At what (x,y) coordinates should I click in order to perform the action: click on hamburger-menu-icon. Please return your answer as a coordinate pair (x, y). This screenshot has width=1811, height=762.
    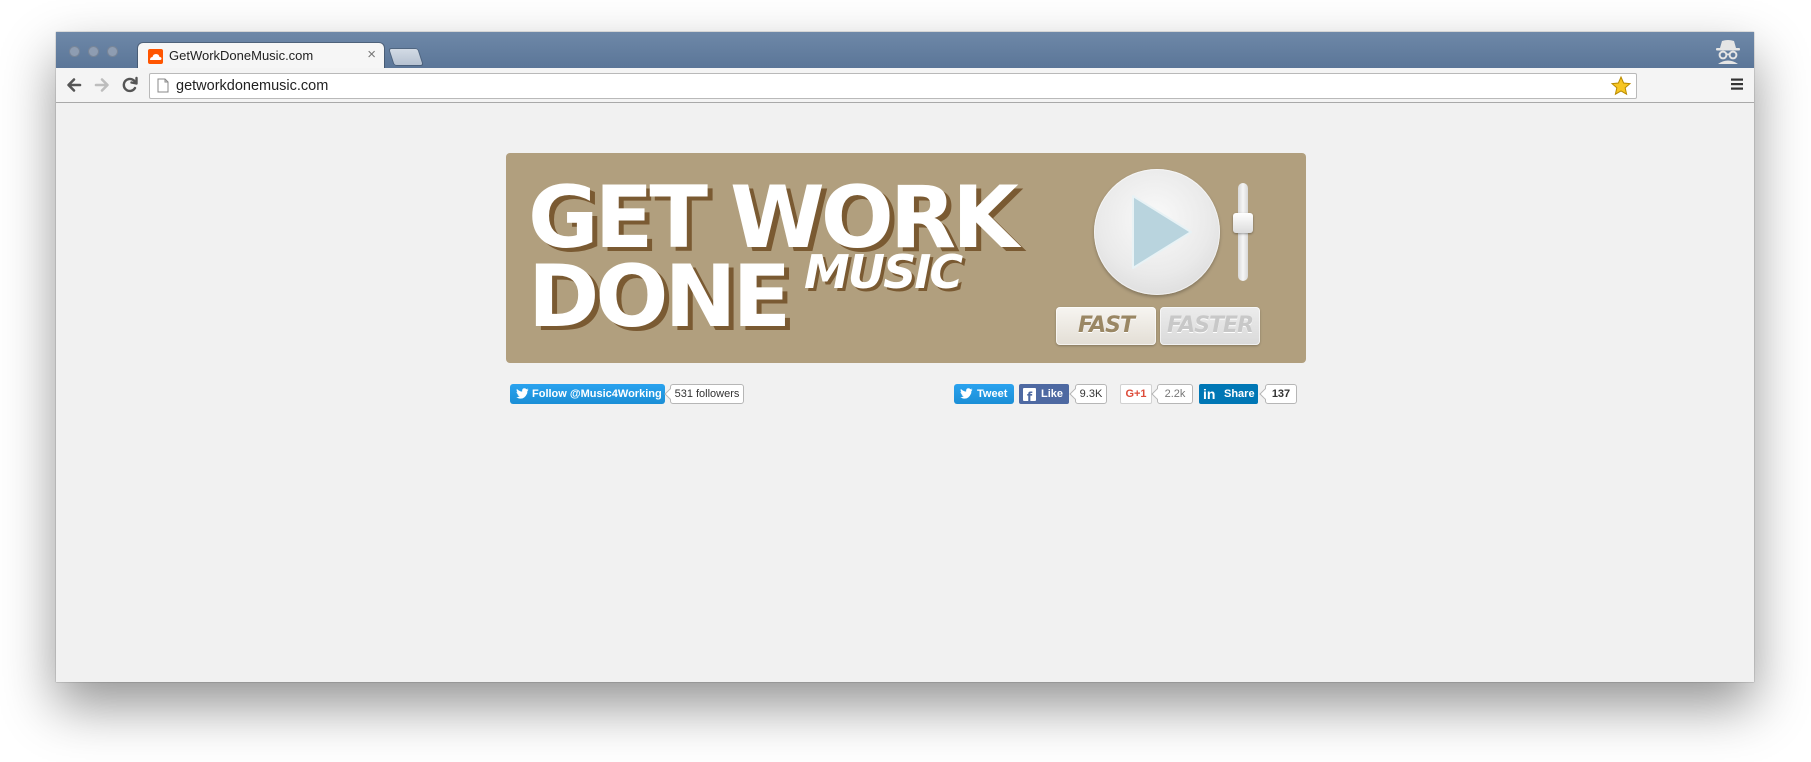
    Looking at the image, I should click on (1737, 84).